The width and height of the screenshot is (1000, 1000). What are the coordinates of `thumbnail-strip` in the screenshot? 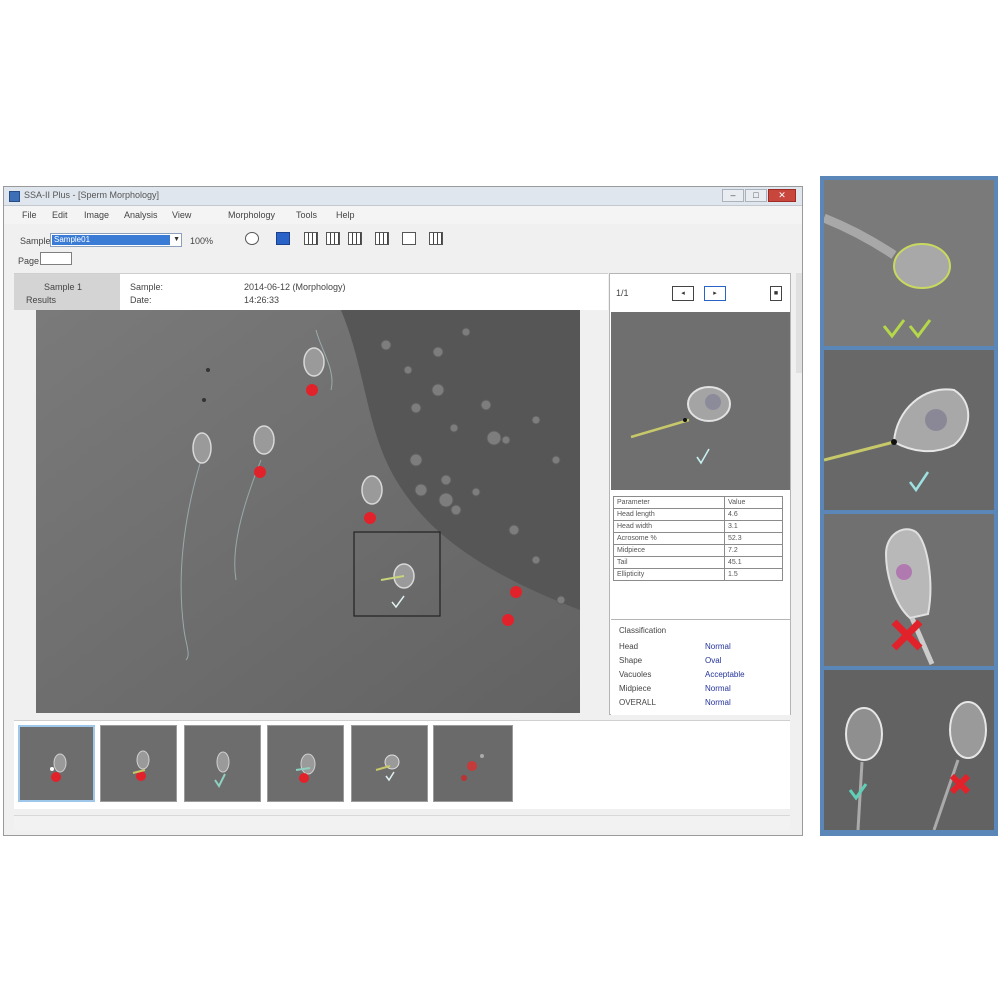 It's located at (402, 764).